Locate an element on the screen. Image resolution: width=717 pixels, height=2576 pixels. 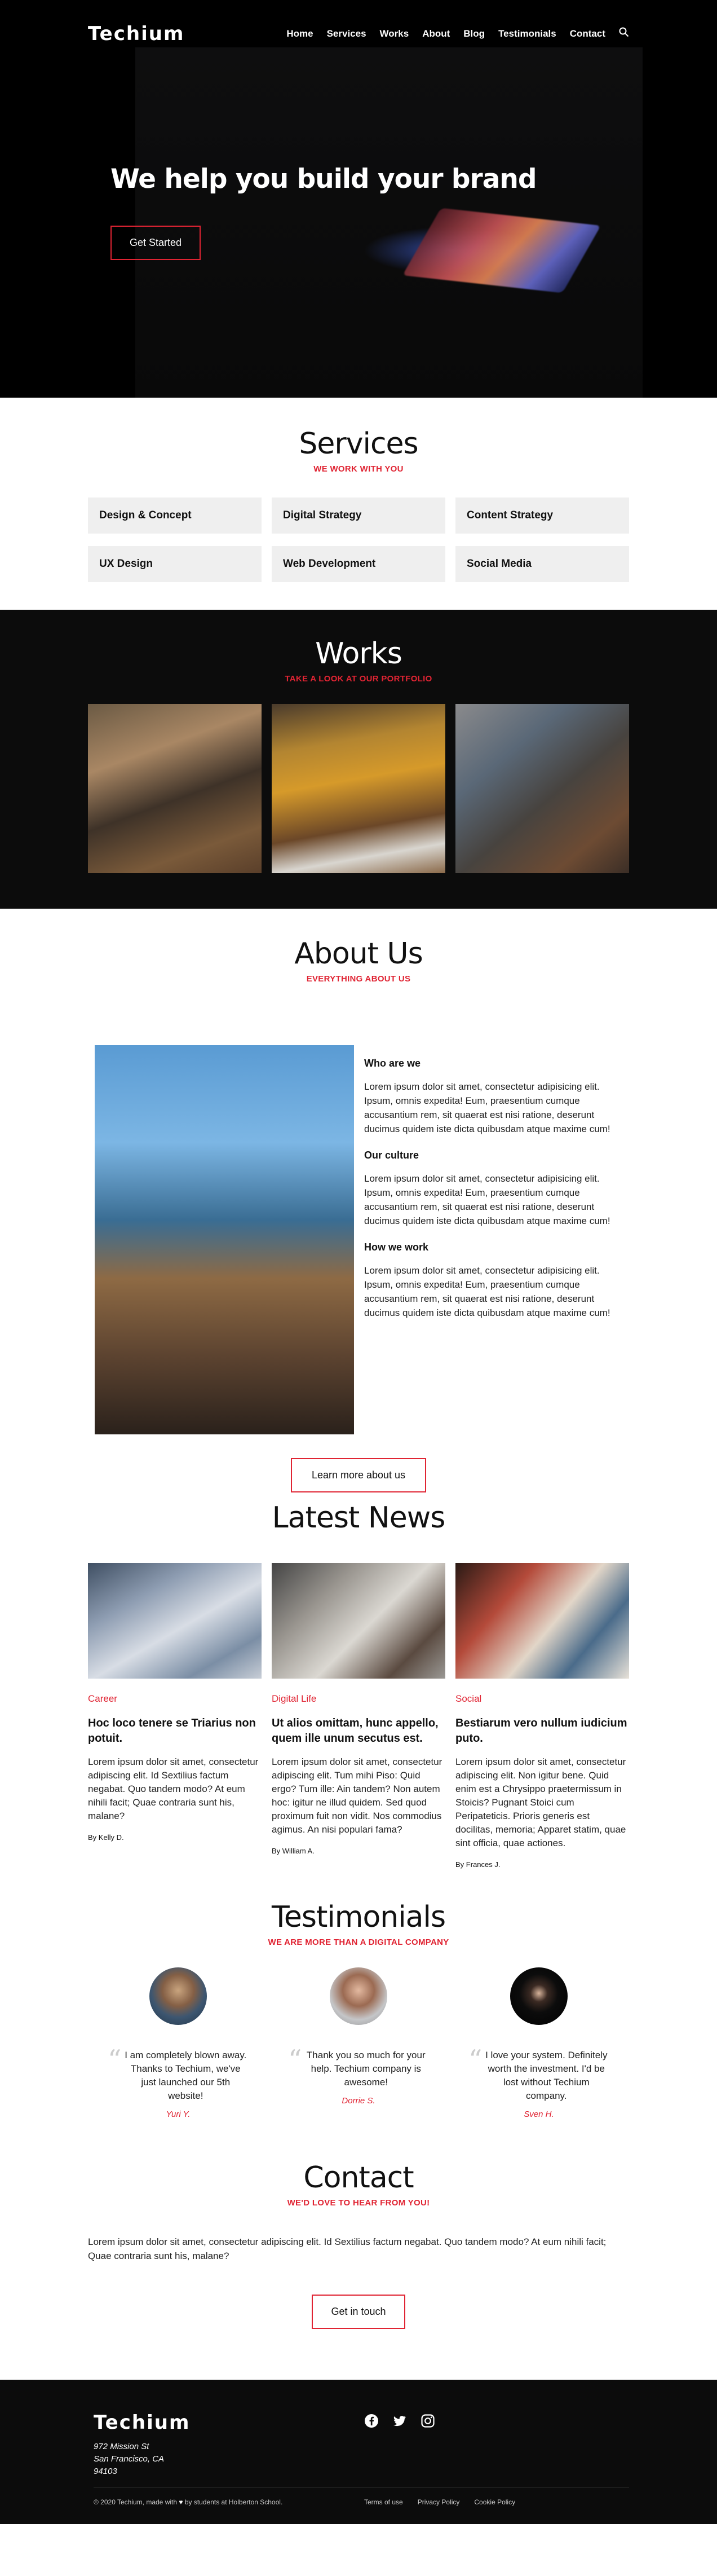
social-links is located at coordinates (399, 2421).